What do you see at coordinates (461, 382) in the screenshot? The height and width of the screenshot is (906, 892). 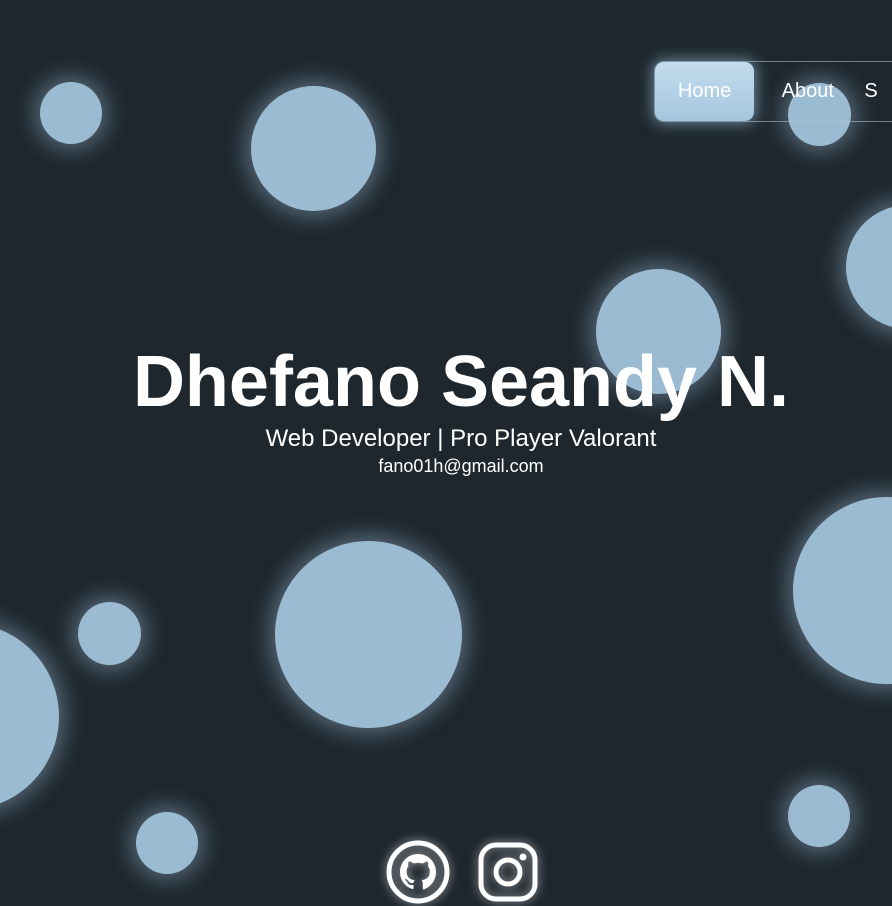 I see `hero-name: Dhefano Seandy N.` at bounding box center [461, 382].